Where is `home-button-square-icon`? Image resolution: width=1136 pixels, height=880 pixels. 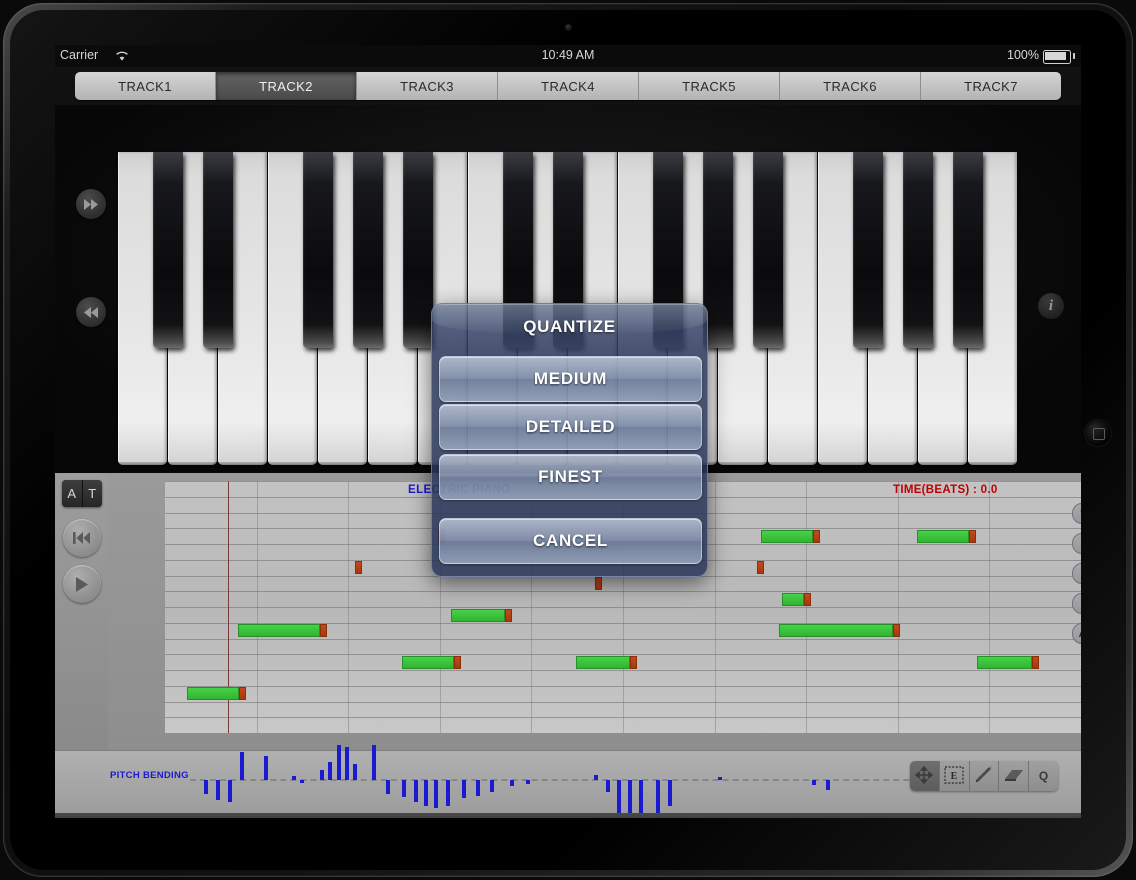 home-button-square-icon is located at coordinates (1099, 434).